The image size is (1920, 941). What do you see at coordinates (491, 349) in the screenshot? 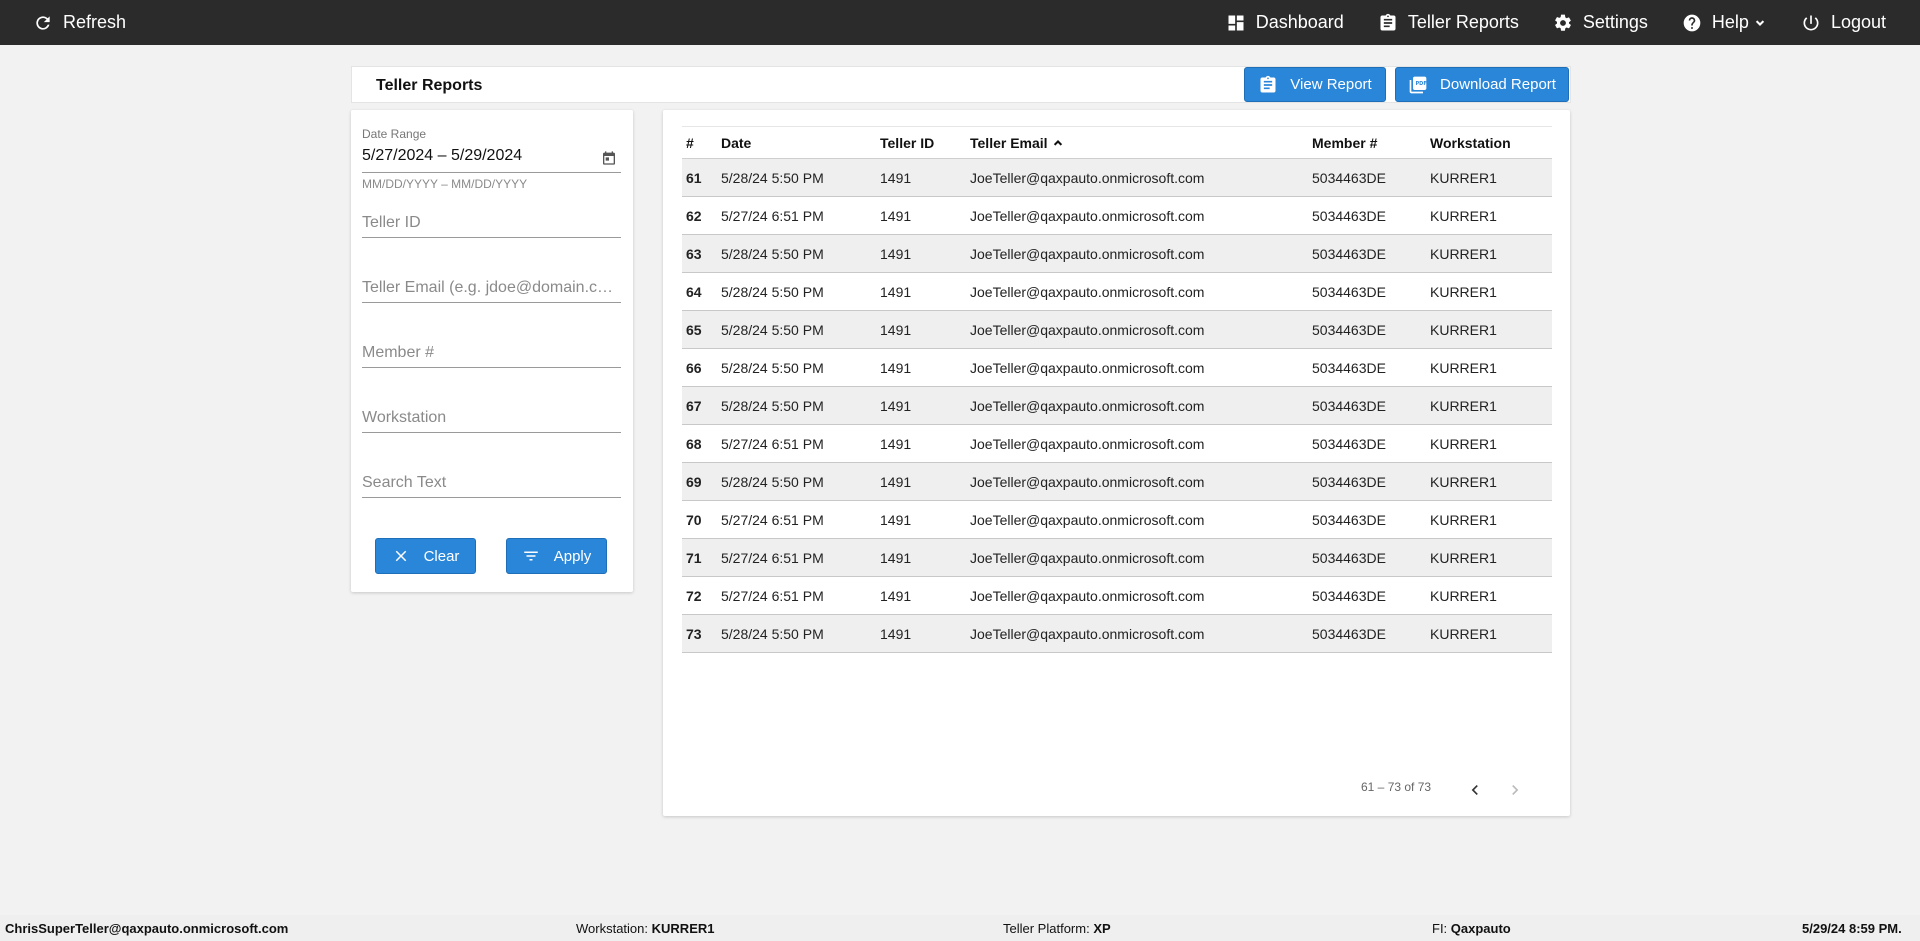
I see `member-input: Member #` at bounding box center [491, 349].